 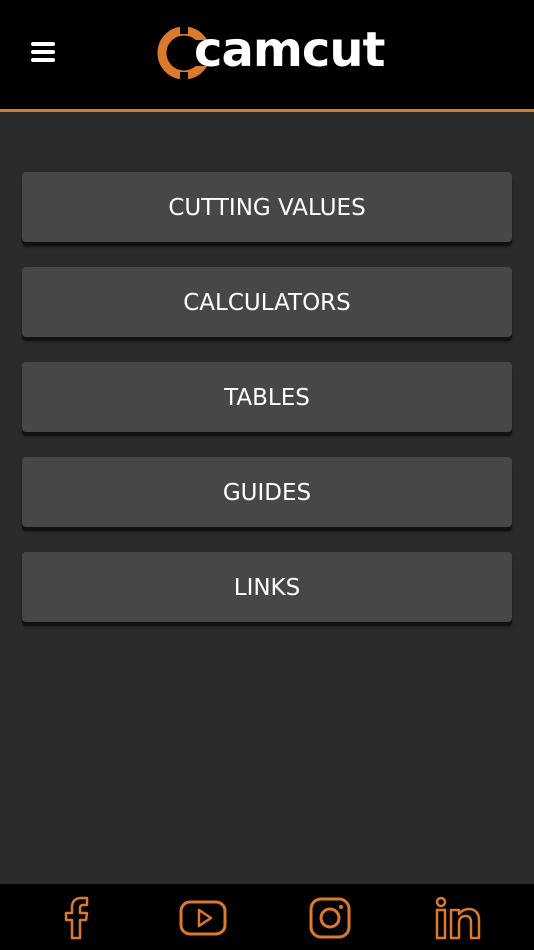 I want to click on app-header: camcut, so click(x=267, y=56).